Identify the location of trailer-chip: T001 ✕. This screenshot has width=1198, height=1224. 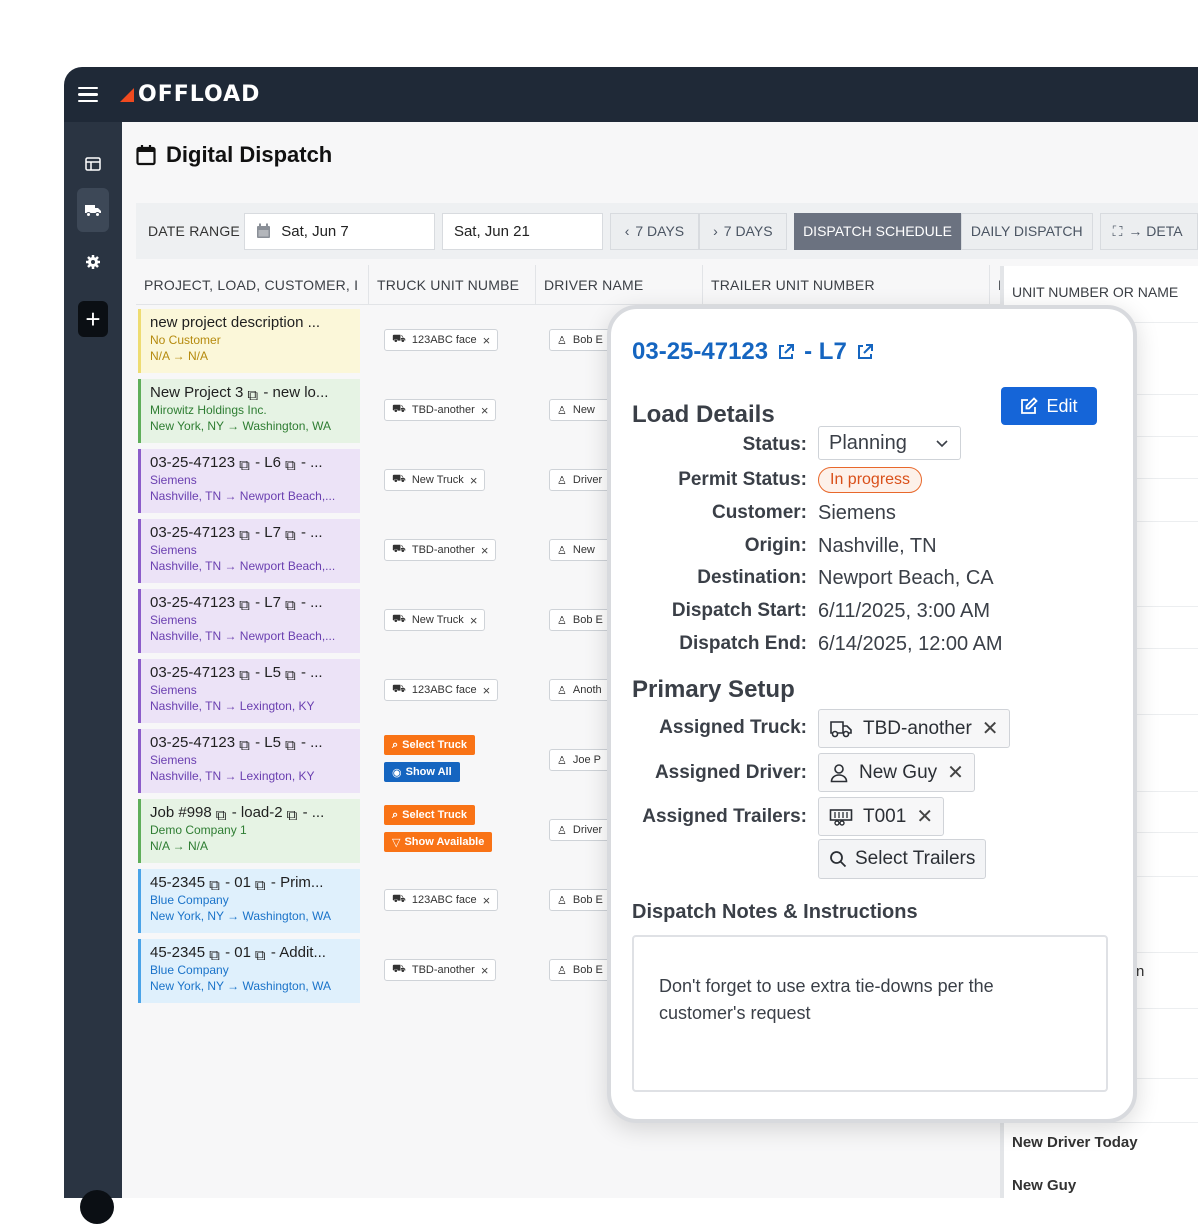
(881, 816).